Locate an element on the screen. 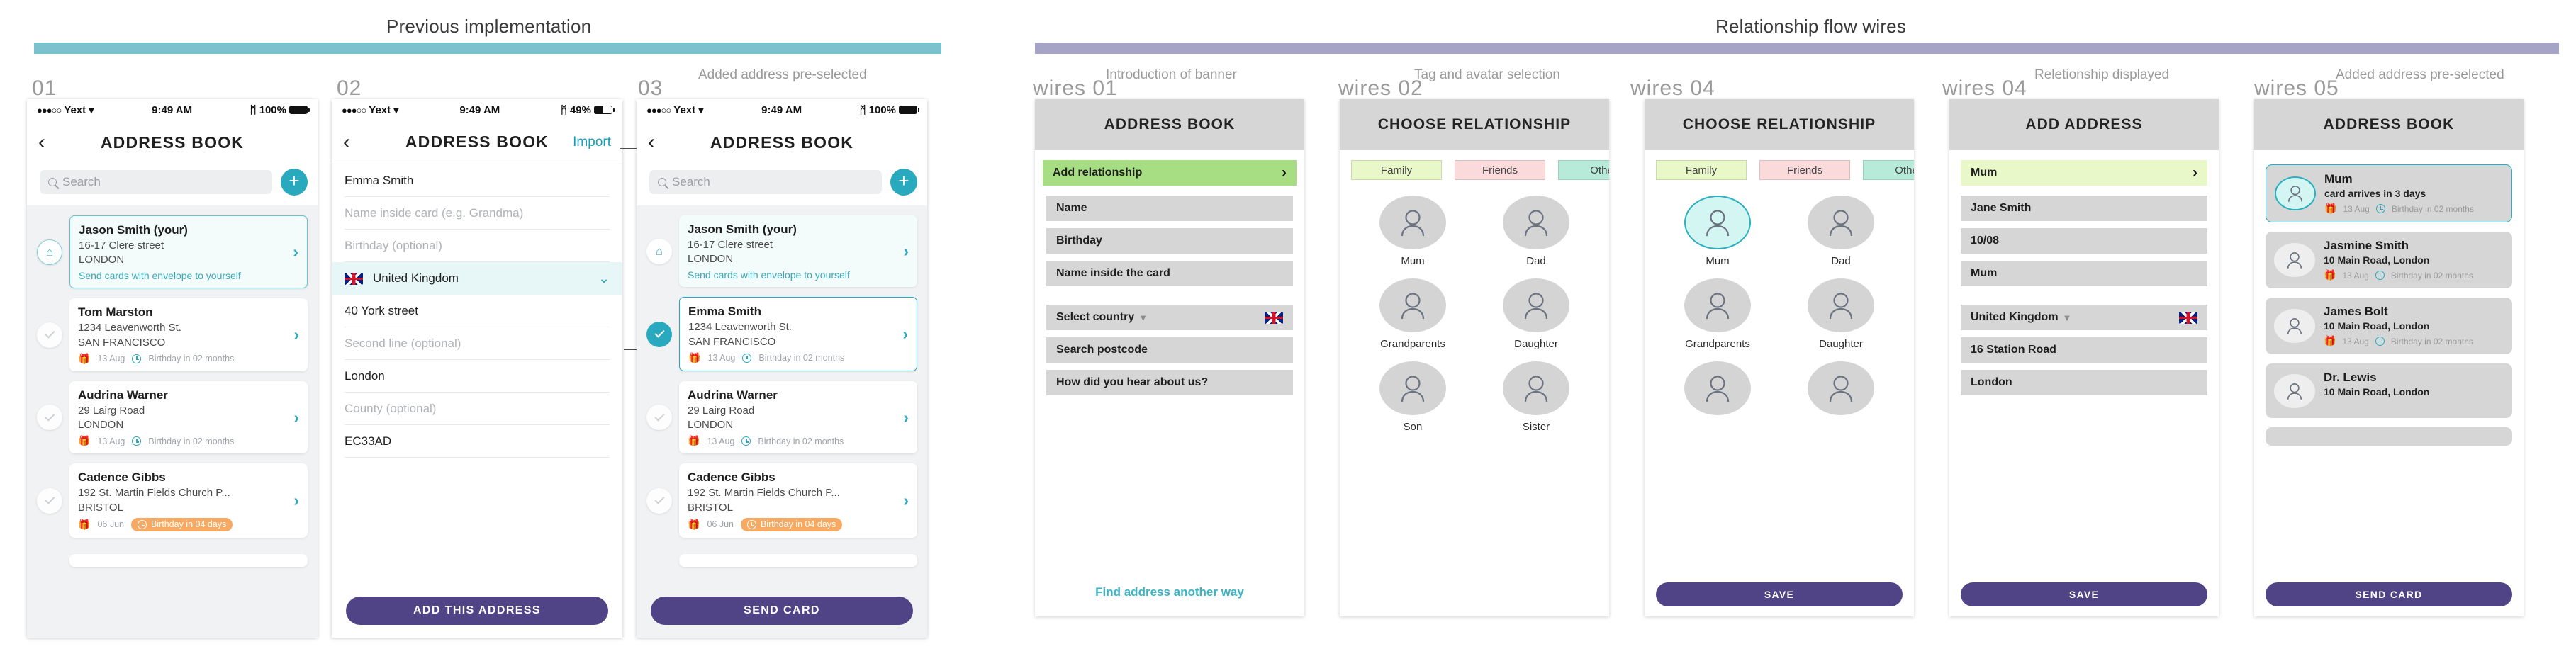 The width and height of the screenshot is (2576, 649). select-checkbox-checked is located at coordinates (659, 334).